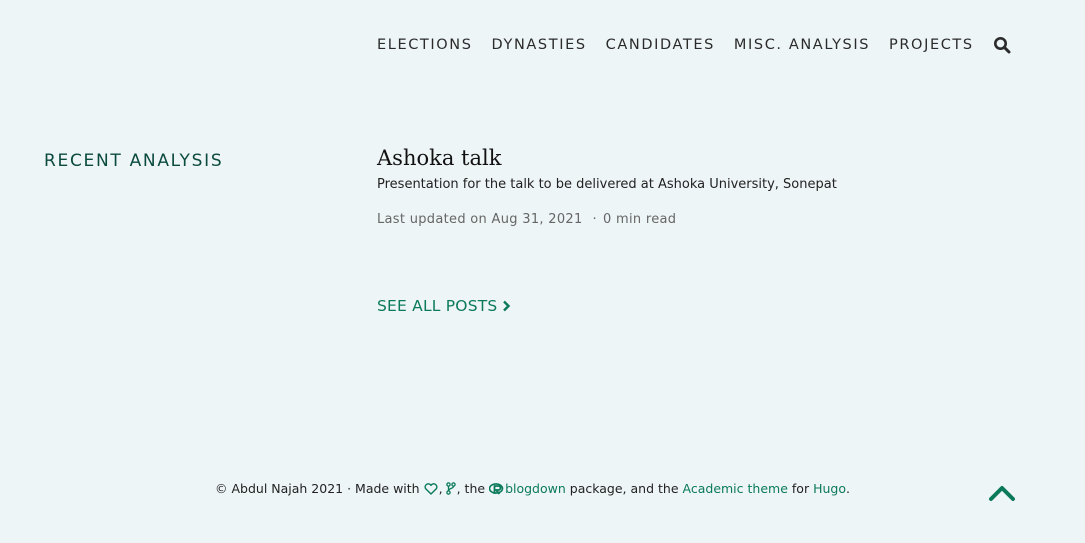 This screenshot has width=1085, height=543. Describe the element at coordinates (317, 488) in the screenshot. I see `footer-copyright: © Abdul Najah 2021 · Made with` at that location.